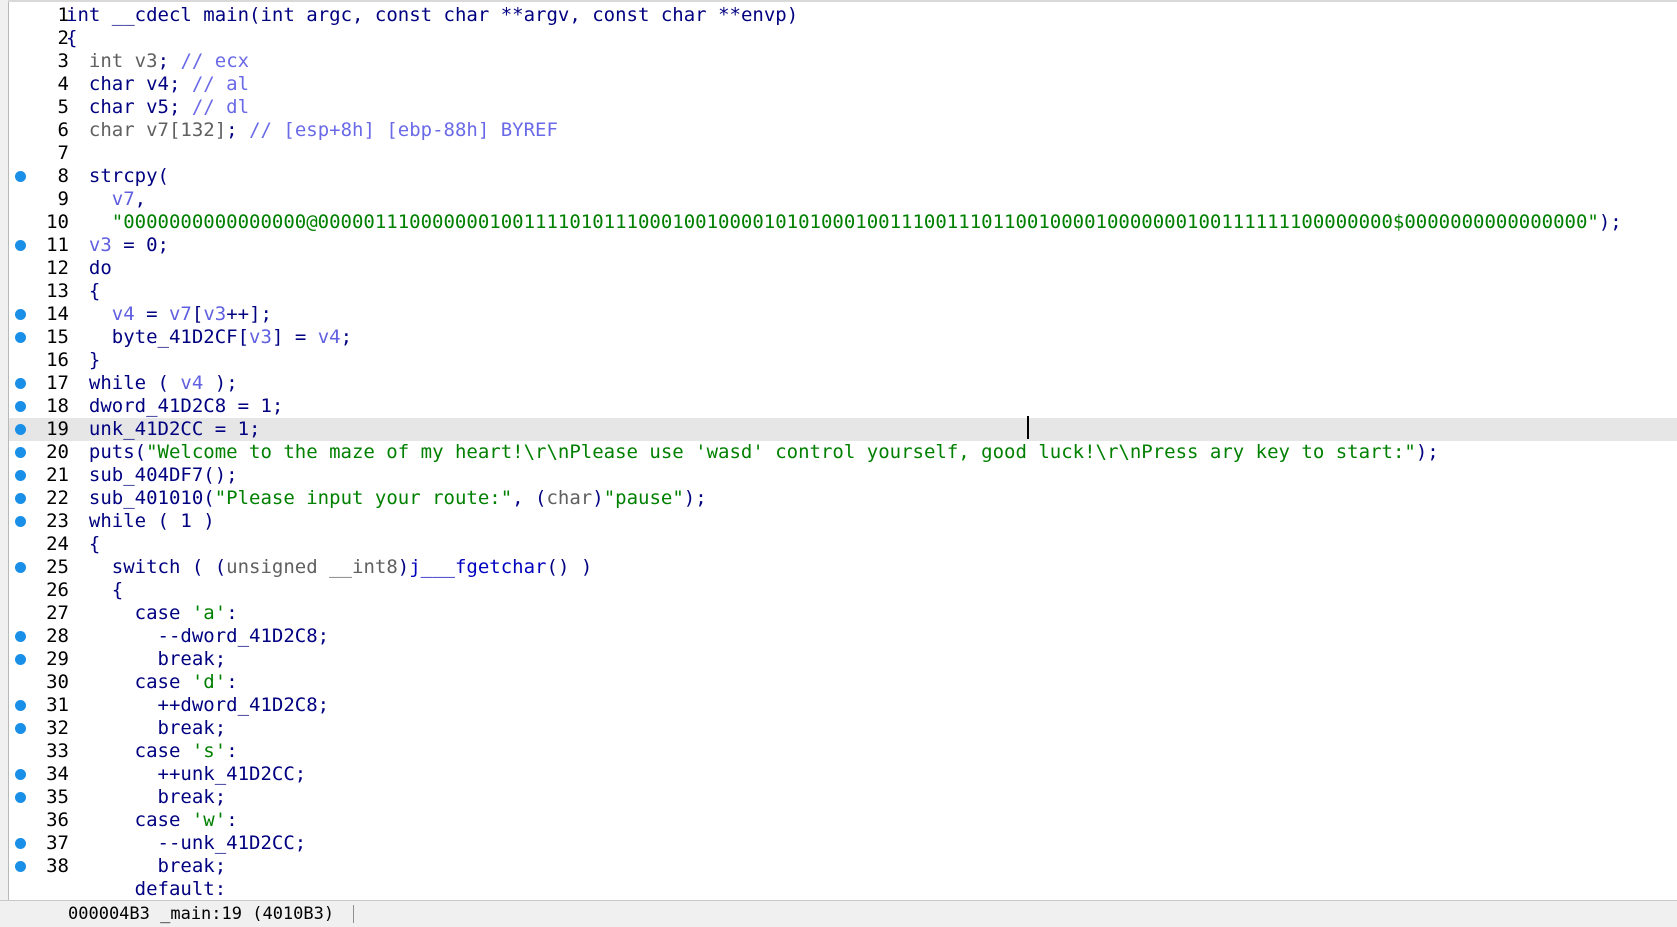  I want to click on code-line: 4 char v4; // al, so click(843, 84).